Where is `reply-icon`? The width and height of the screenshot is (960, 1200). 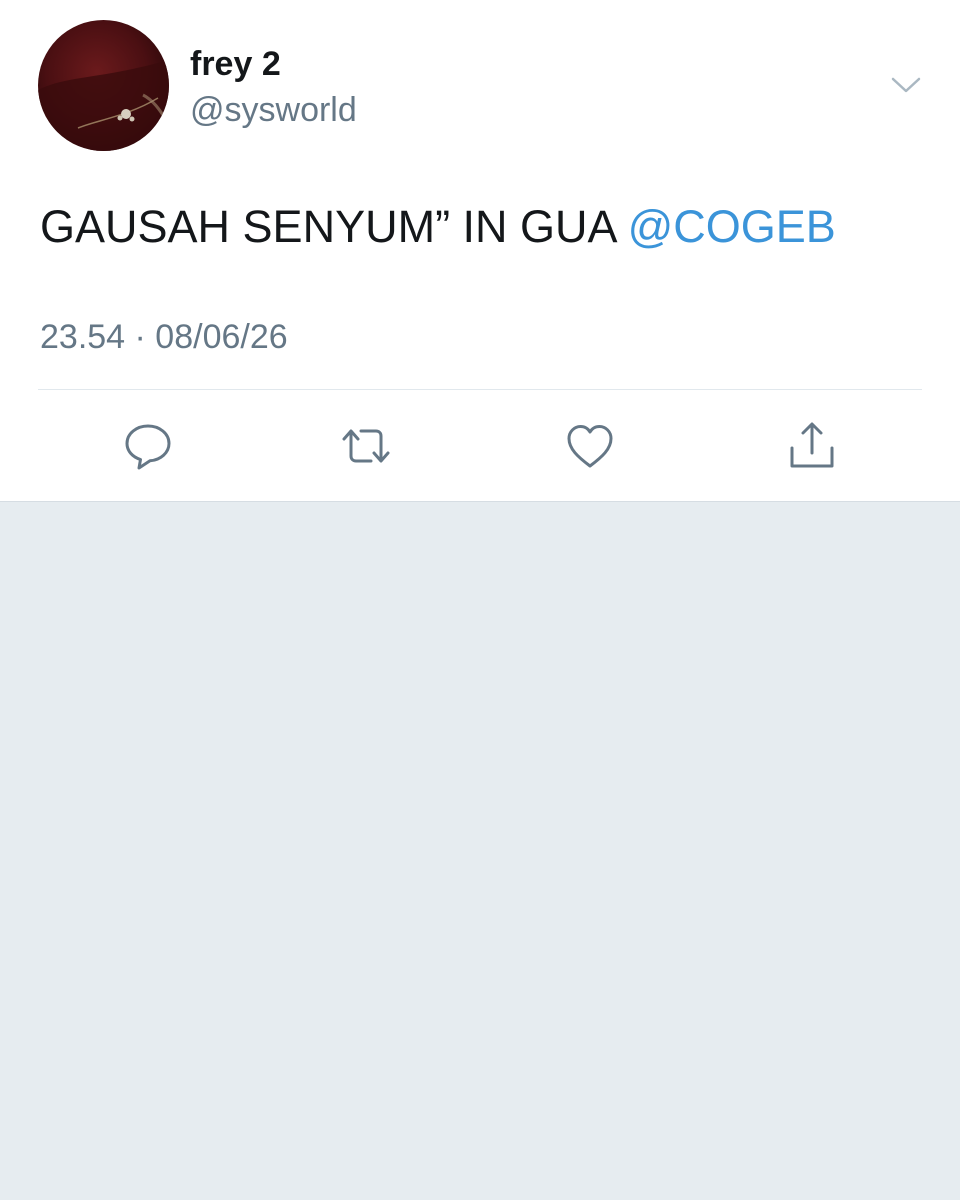 reply-icon is located at coordinates (148, 447).